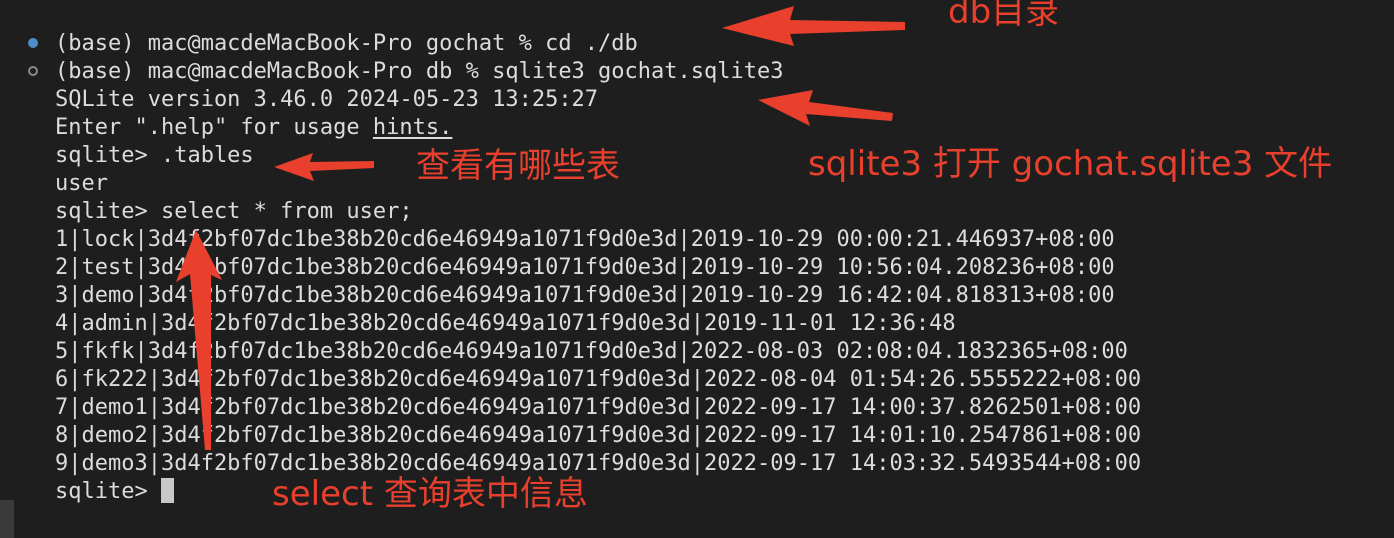 The height and width of the screenshot is (538, 1394). I want to click on terminal-line-select: sqlite> select * from user;, so click(234, 211).